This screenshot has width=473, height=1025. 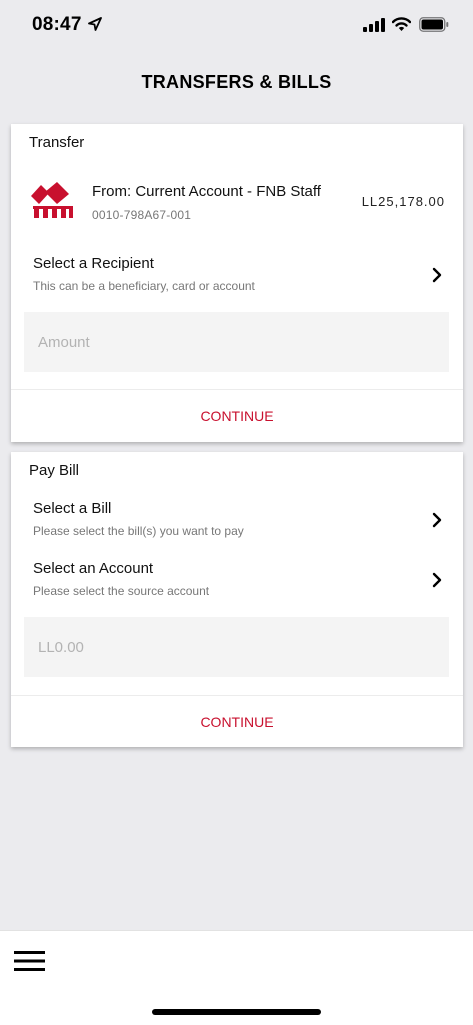 What do you see at coordinates (236, 647) in the screenshot?
I see `bill-amount-input` at bounding box center [236, 647].